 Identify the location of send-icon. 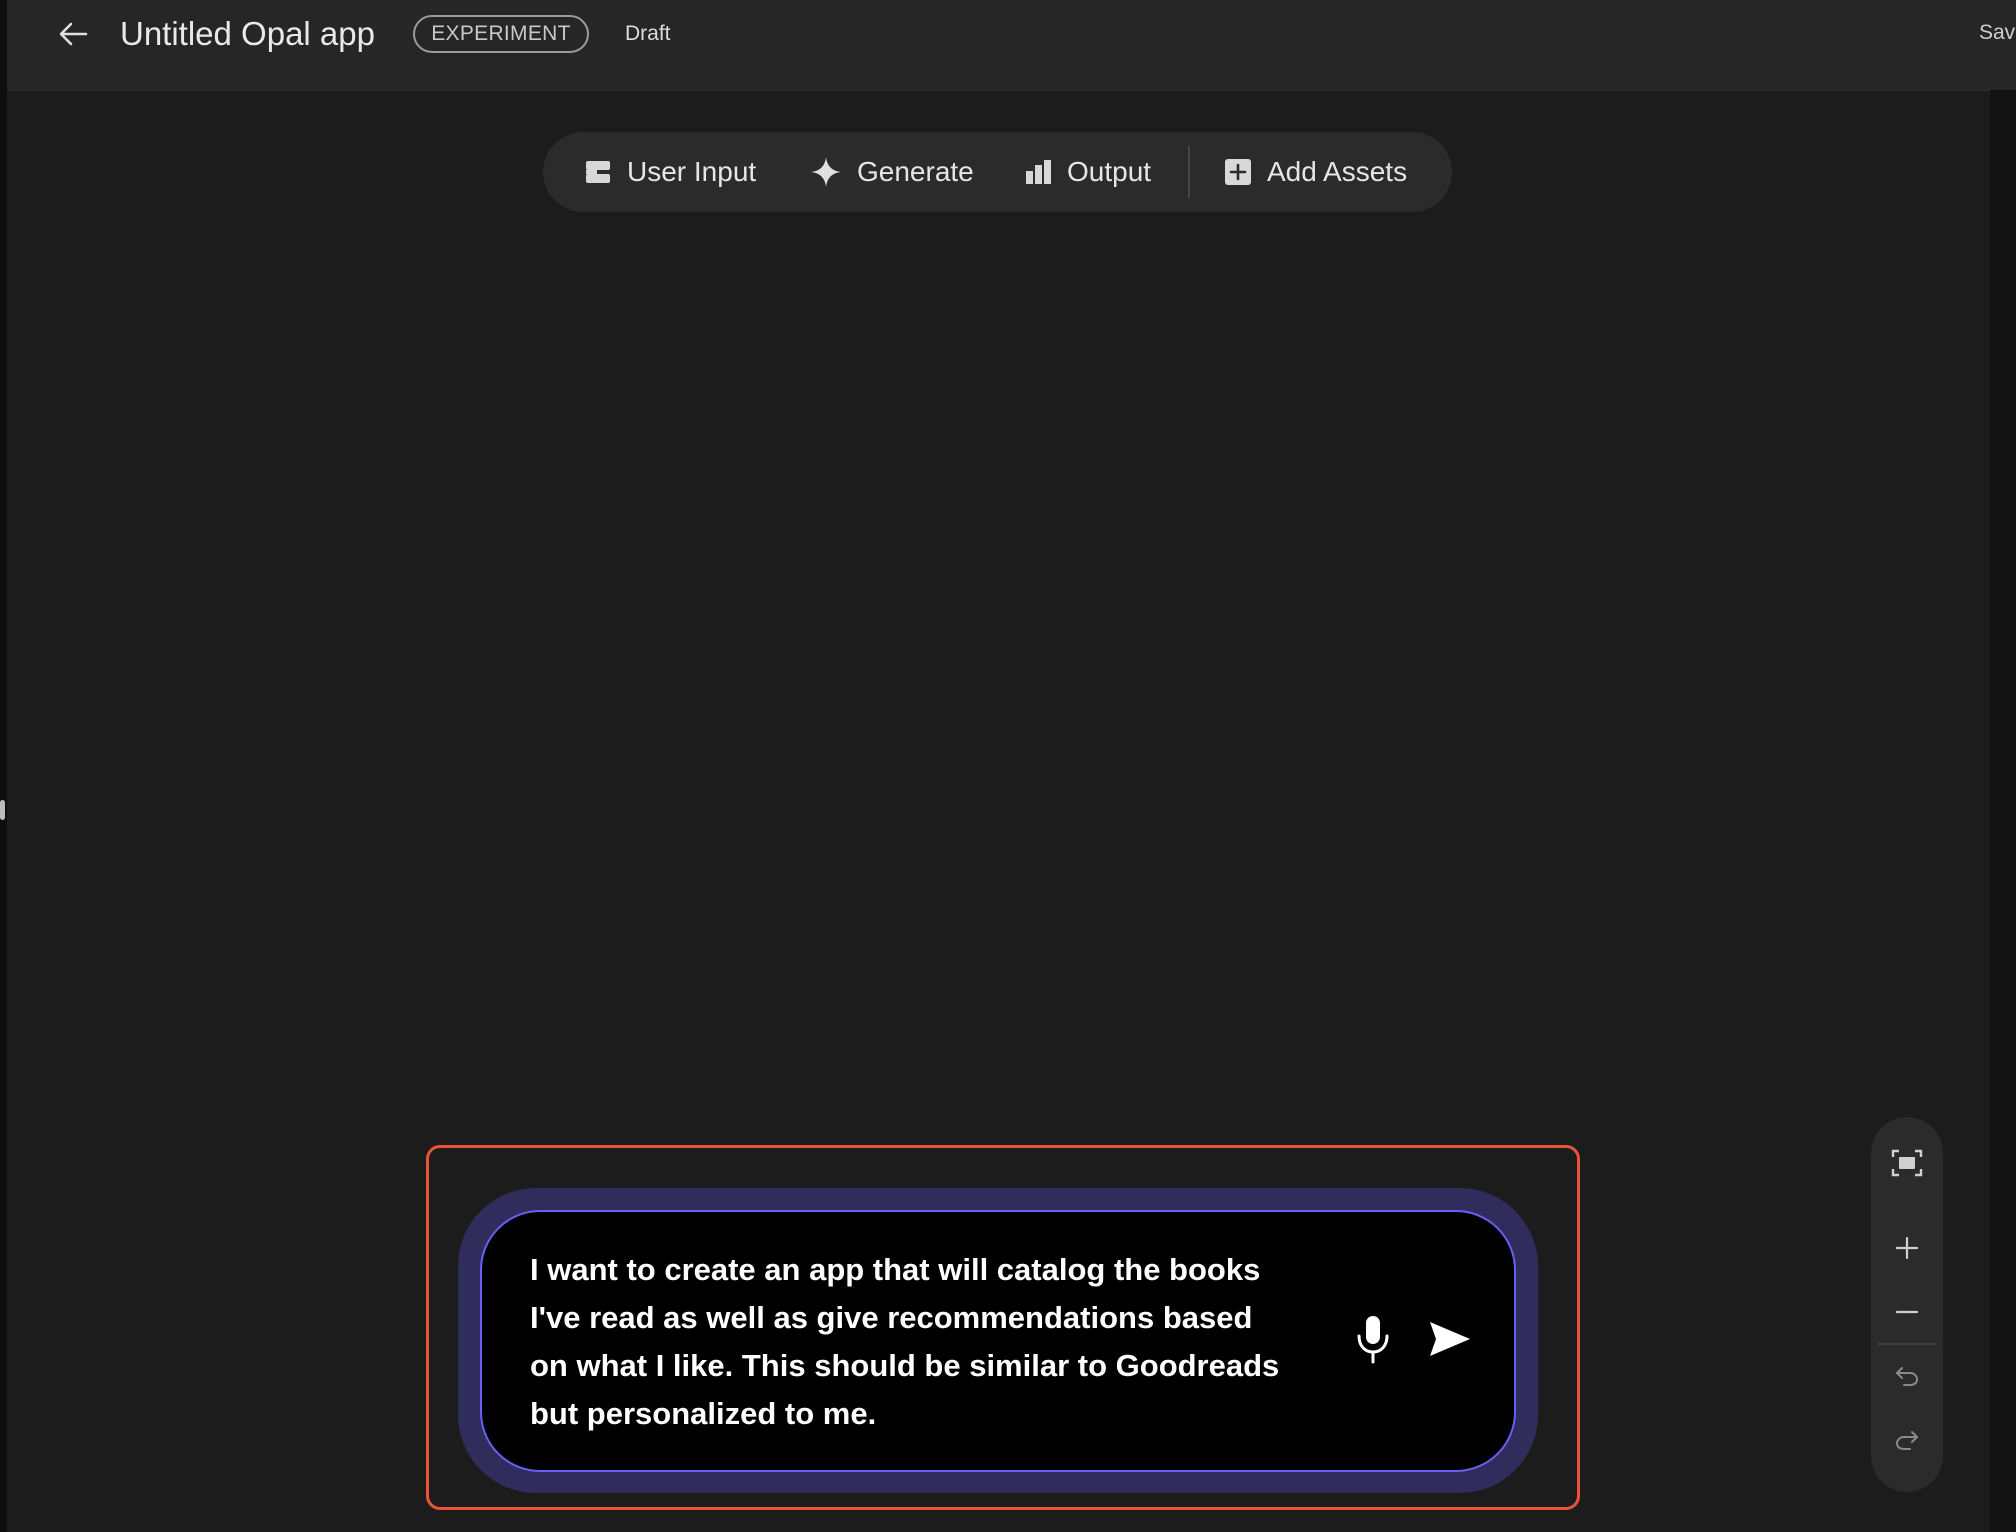
(1450, 1339).